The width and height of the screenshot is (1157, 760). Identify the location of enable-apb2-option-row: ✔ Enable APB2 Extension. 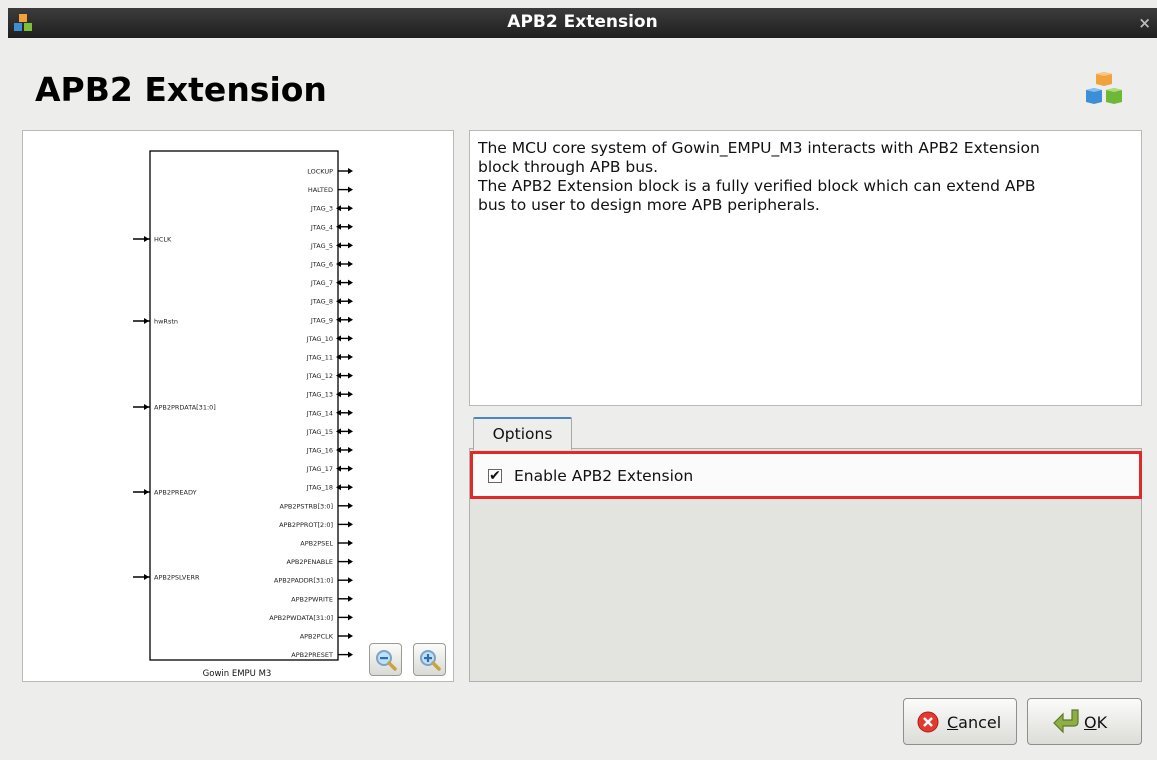
(806, 475).